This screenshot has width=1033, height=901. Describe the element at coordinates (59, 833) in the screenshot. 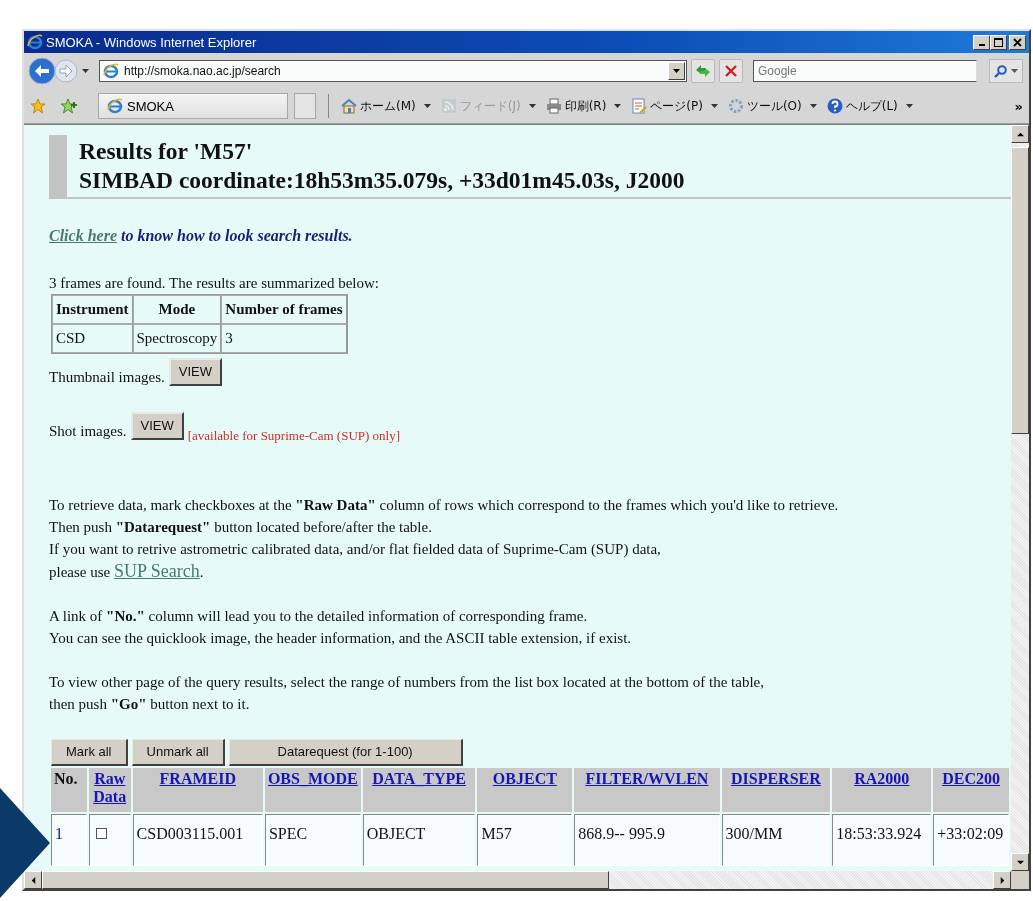

I see `frame-number-link: 1` at that location.